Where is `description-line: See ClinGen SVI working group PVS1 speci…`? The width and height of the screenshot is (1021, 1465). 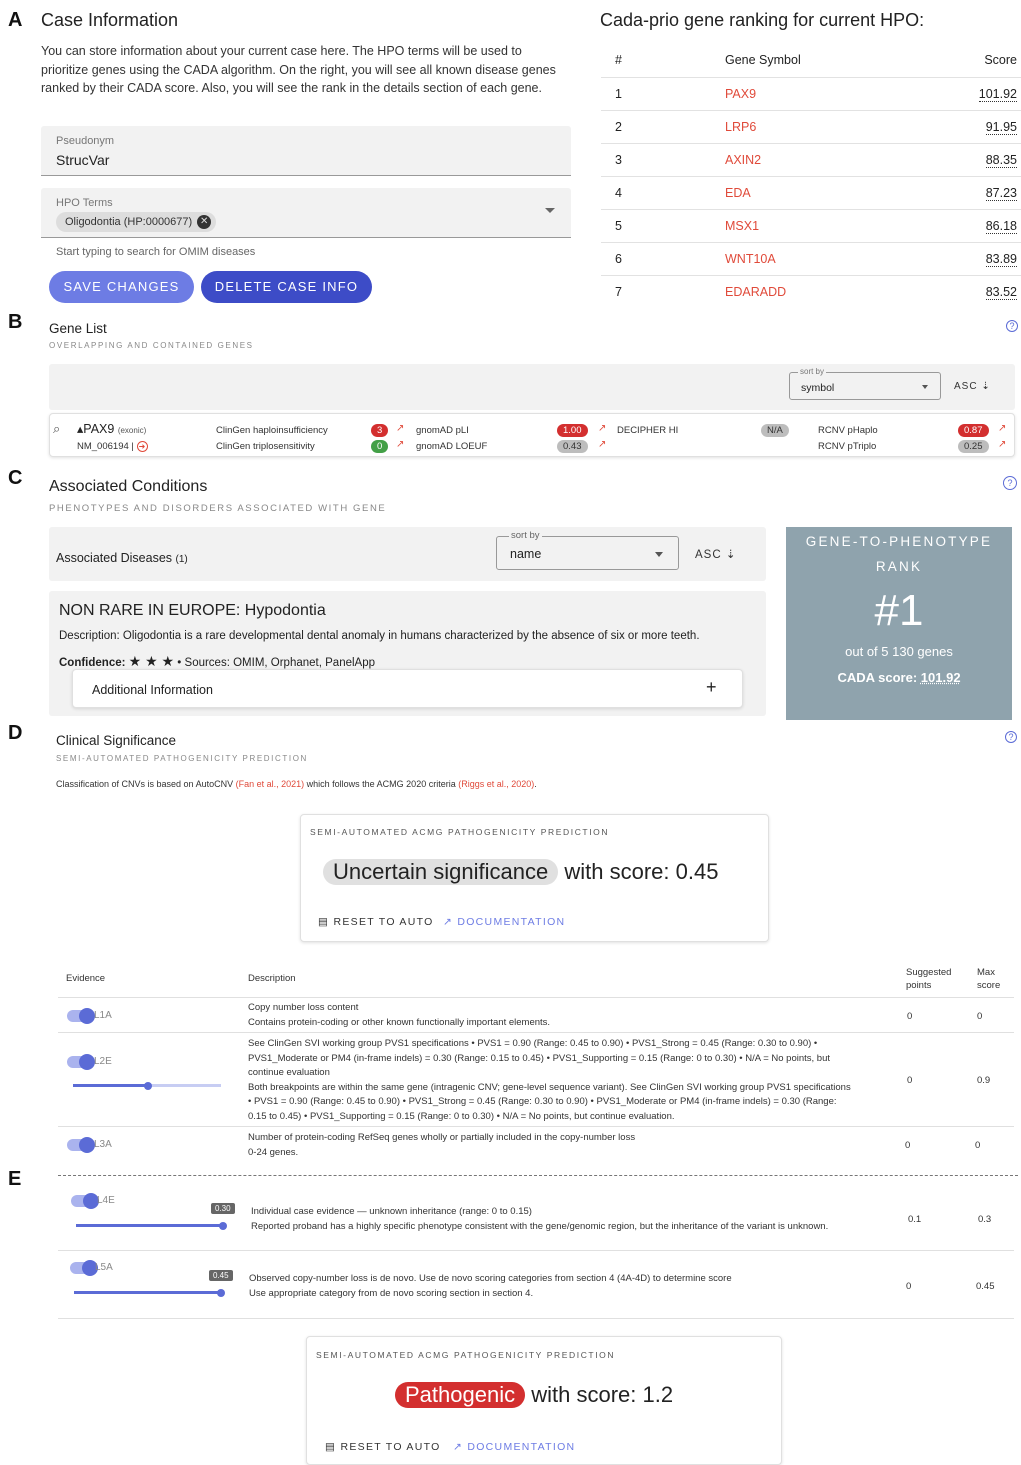 description-line: See ClinGen SVI working group PVS1 speci… is located at coordinates (533, 1043).